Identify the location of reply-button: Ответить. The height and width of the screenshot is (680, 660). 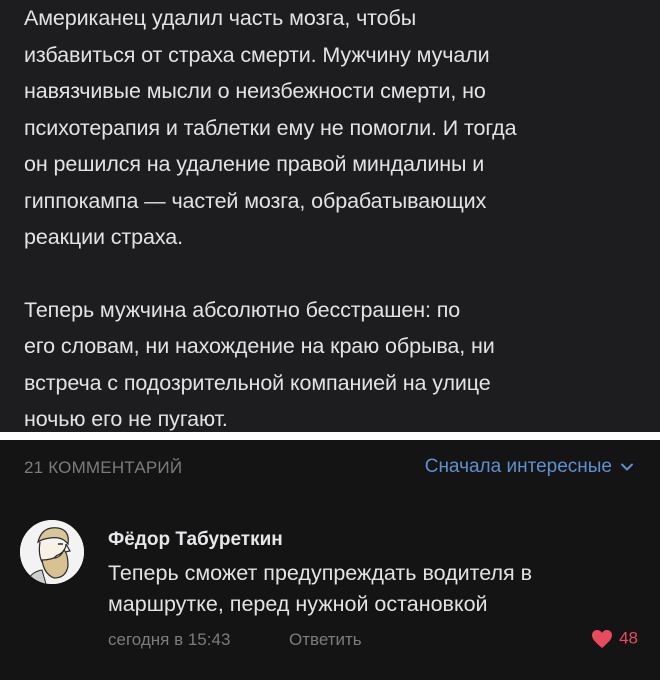
(325, 640).